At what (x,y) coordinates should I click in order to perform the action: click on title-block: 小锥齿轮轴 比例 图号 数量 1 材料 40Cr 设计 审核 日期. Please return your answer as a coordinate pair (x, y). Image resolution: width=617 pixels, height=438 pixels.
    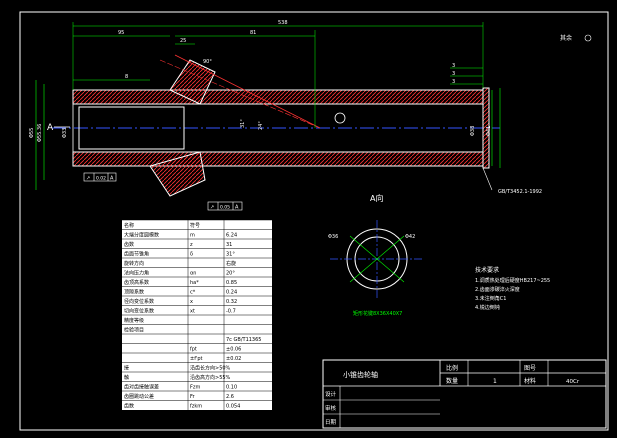
    Looking at the image, I should click on (464, 394).